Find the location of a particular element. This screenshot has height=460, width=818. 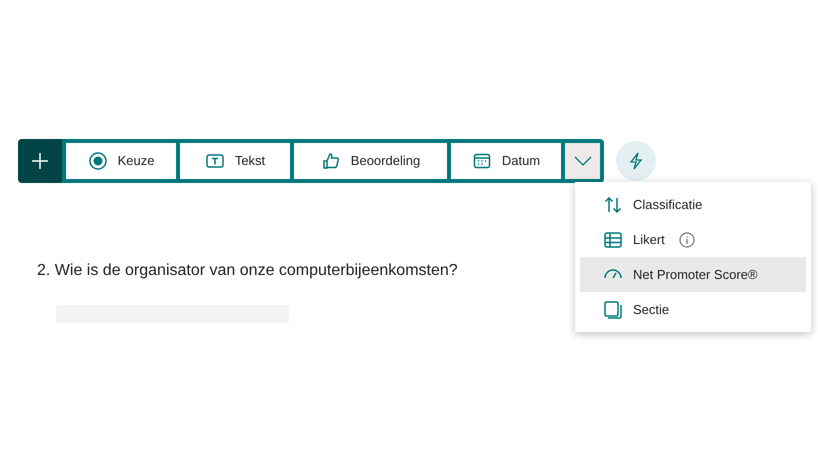

question-type-button: Keuze is located at coordinates (121, 161).